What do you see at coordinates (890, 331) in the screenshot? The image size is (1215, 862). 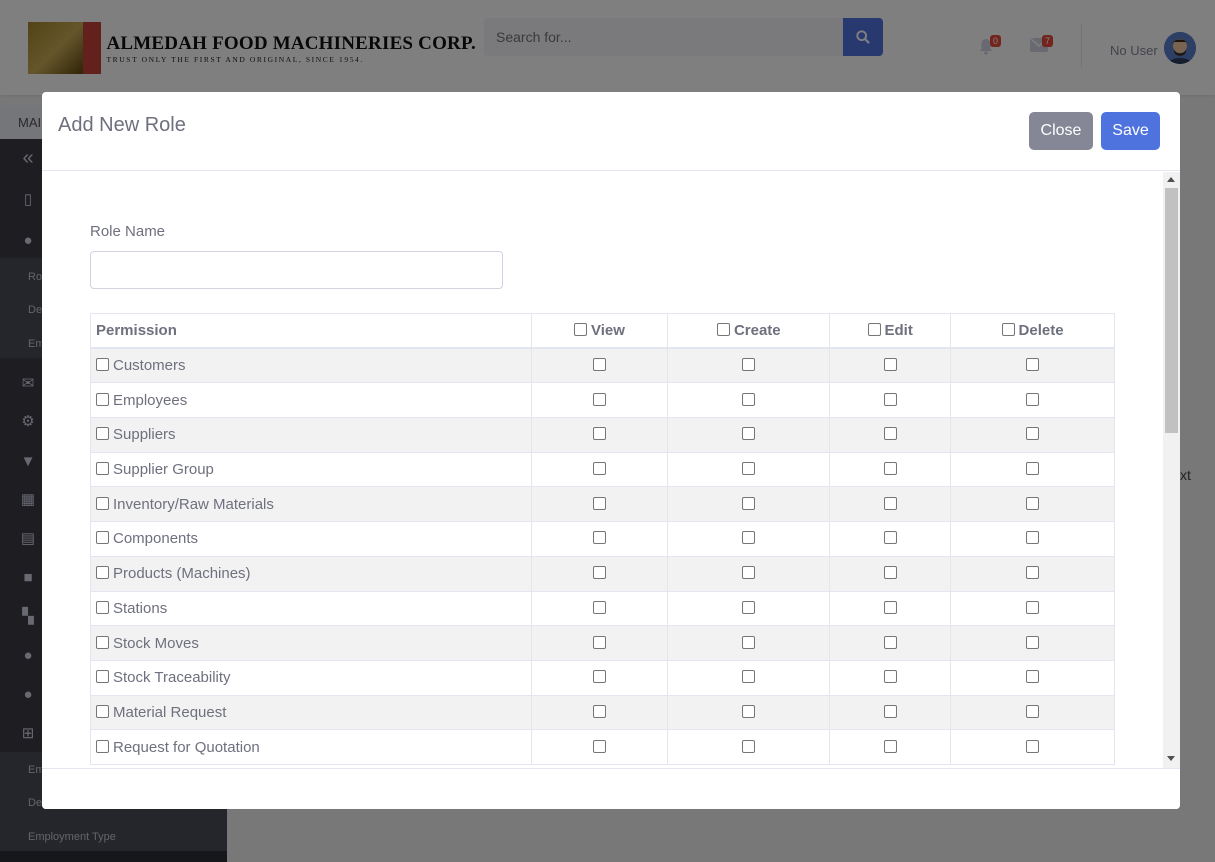 I see `edit-column-header: Edit` at bounding box center [890, 331].